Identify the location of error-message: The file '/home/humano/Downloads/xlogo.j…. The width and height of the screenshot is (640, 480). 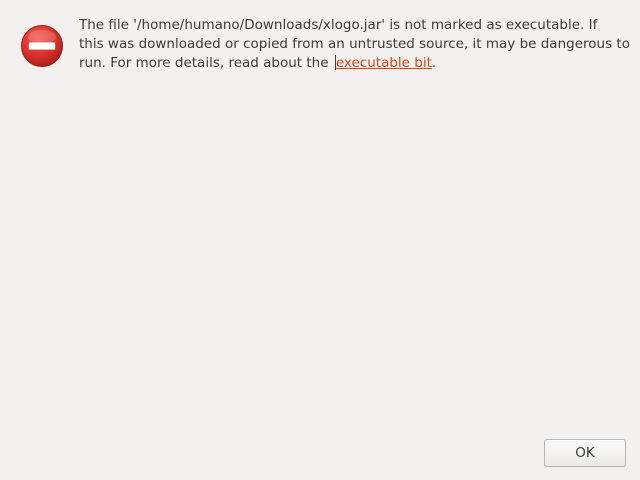
(354, 44).